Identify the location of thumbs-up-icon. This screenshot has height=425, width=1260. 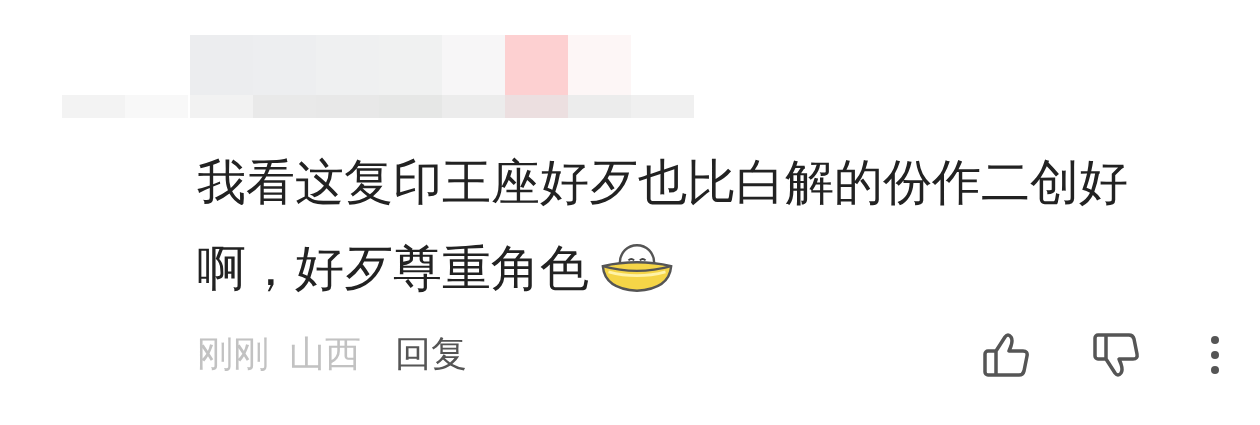
(1006, 354).